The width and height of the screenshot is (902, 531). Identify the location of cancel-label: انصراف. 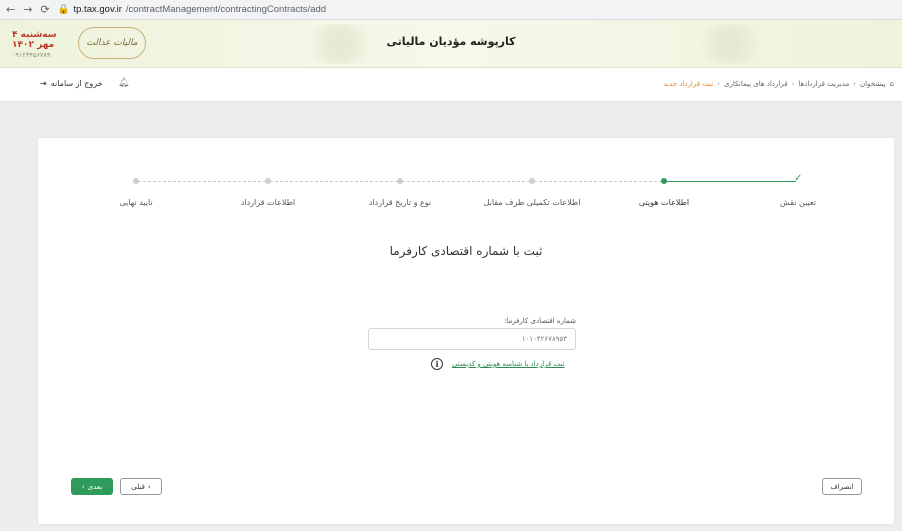
(842, 486).